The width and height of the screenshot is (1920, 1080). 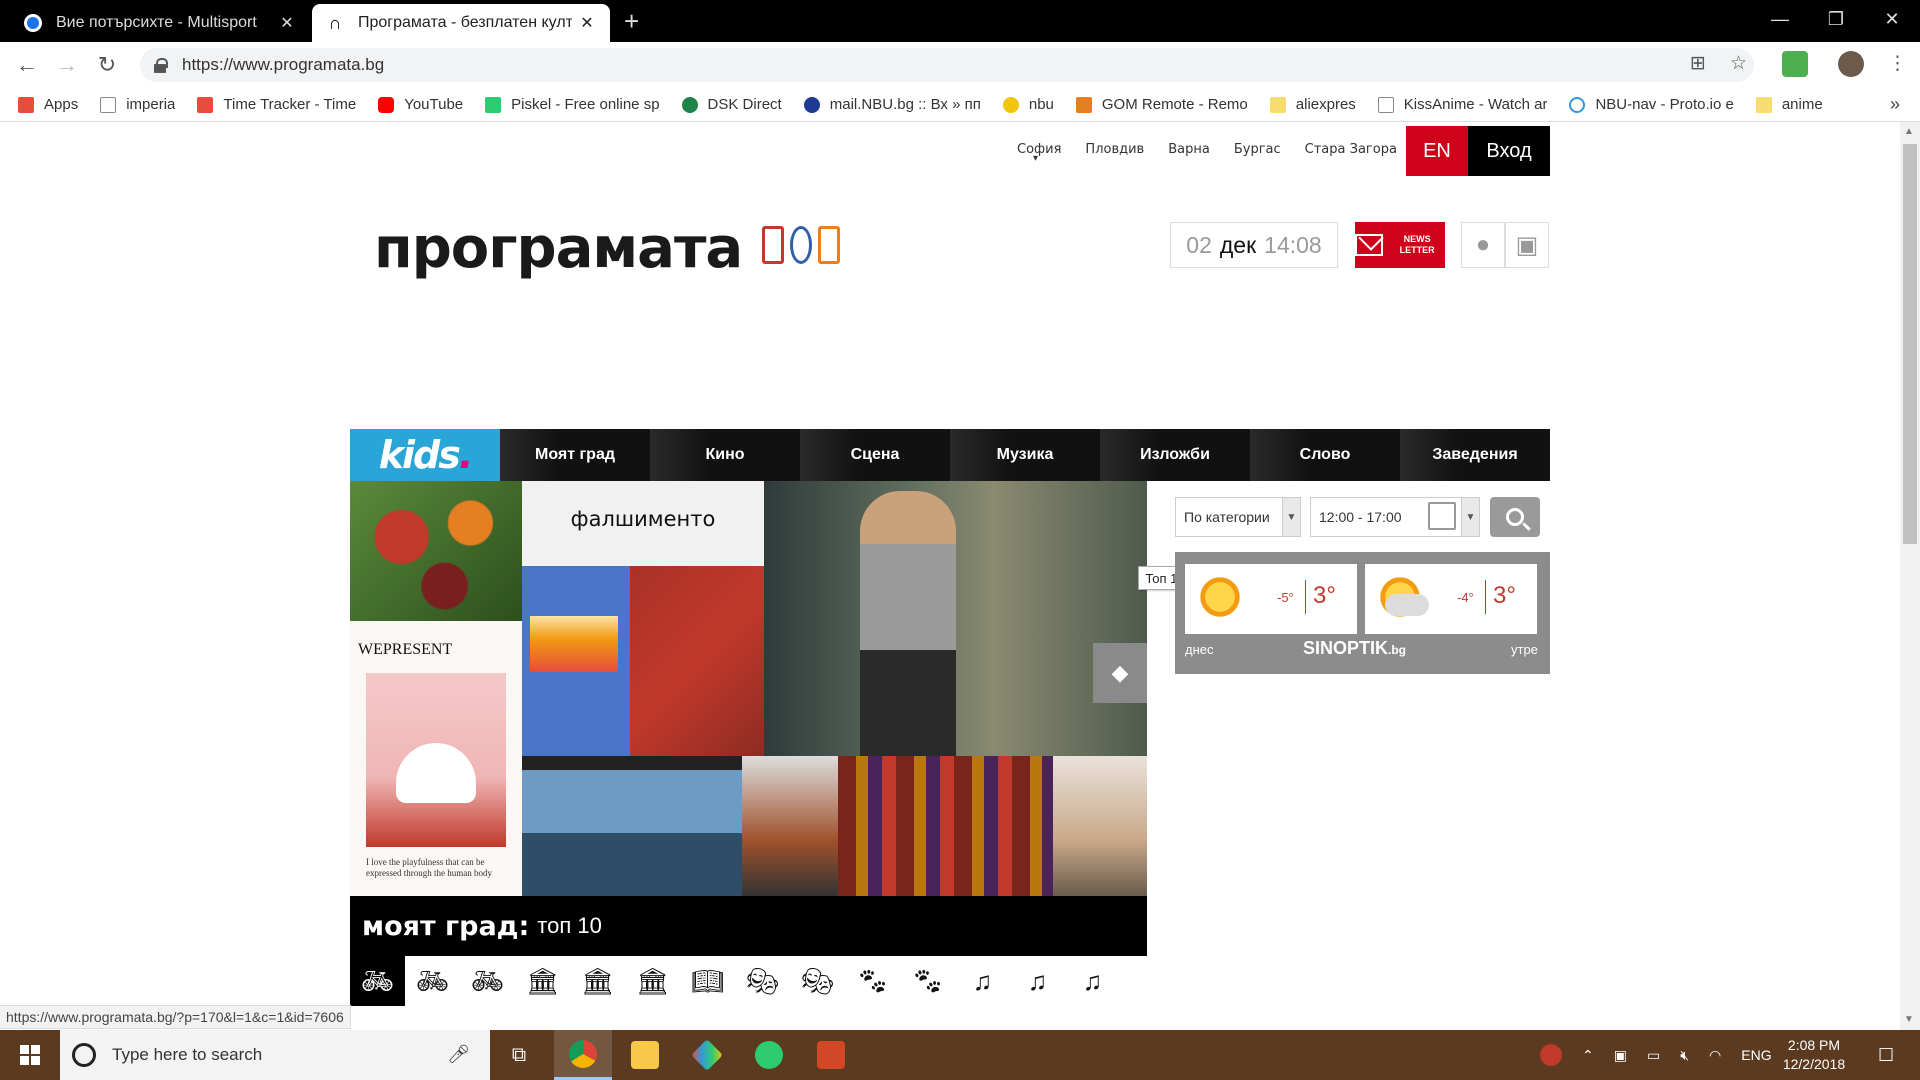 What do you see at coordinates (1738, 63) in the screenshot?
I see `bookmark-star-icon: ☆` at bounding box center [1738, 63].